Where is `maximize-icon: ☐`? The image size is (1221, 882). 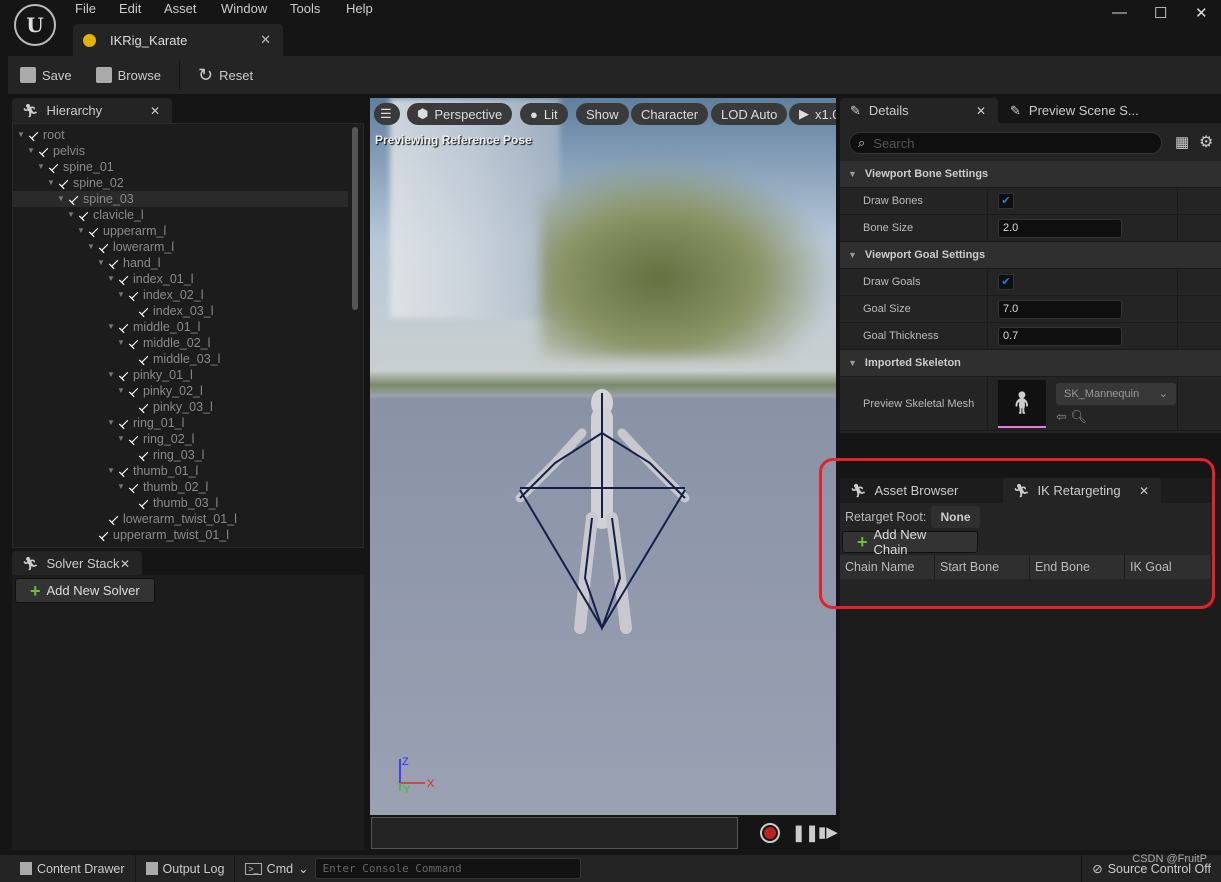
maximize-icon: ☐ is located at coordinates (1160, 13).